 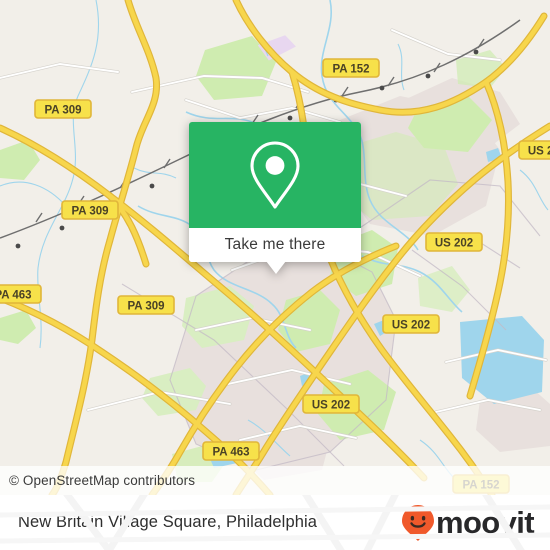 I want to click on location-popup: Take me there, so click(x=275, y=198).